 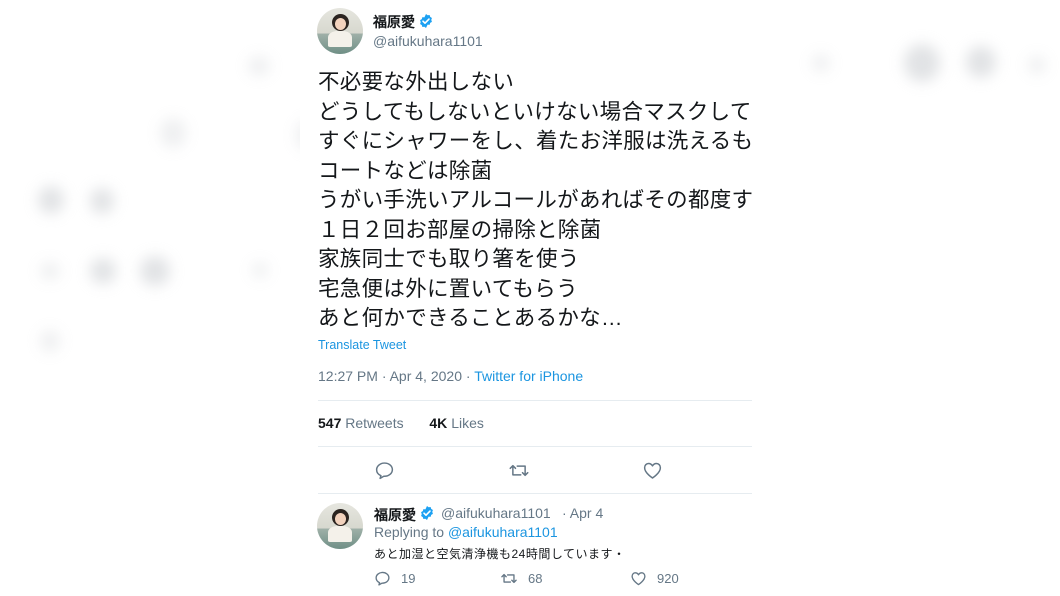 I want to click on reply-reply-button: 19, so click(x=394, y=578).